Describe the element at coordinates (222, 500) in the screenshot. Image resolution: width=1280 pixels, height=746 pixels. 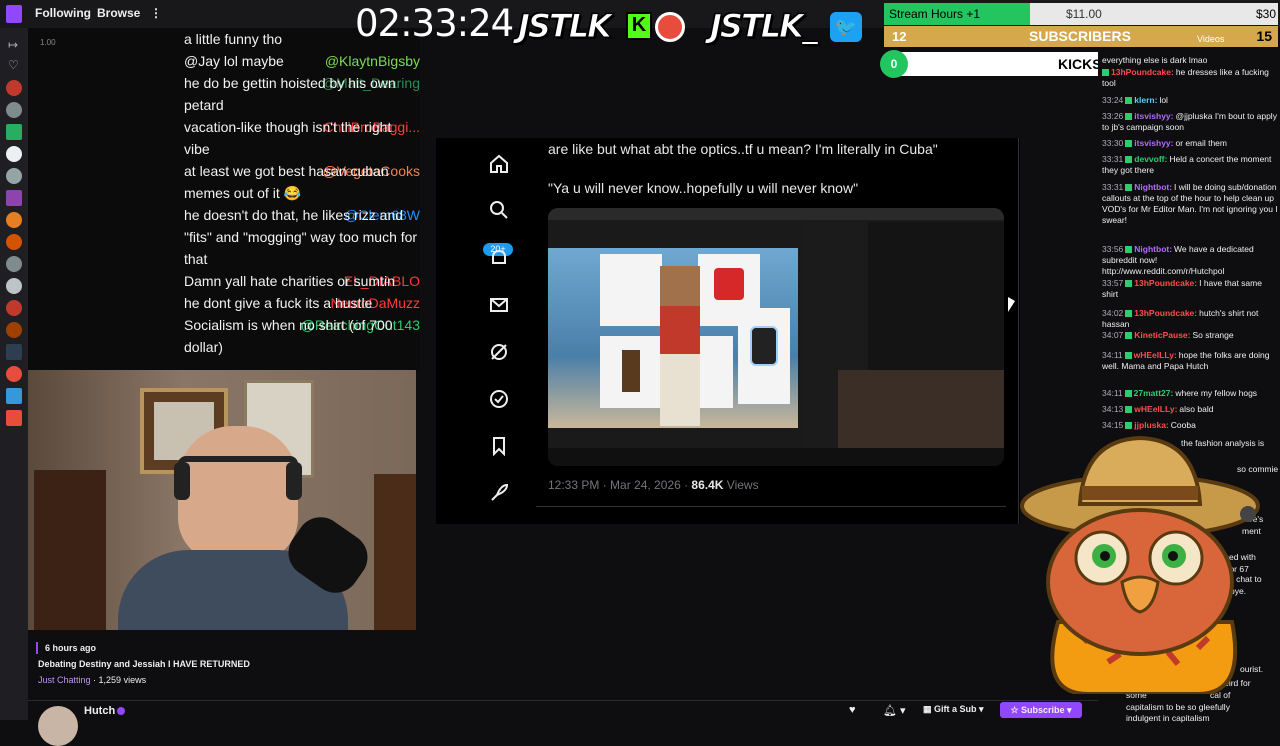
I see `streamer-webcam` at that location.